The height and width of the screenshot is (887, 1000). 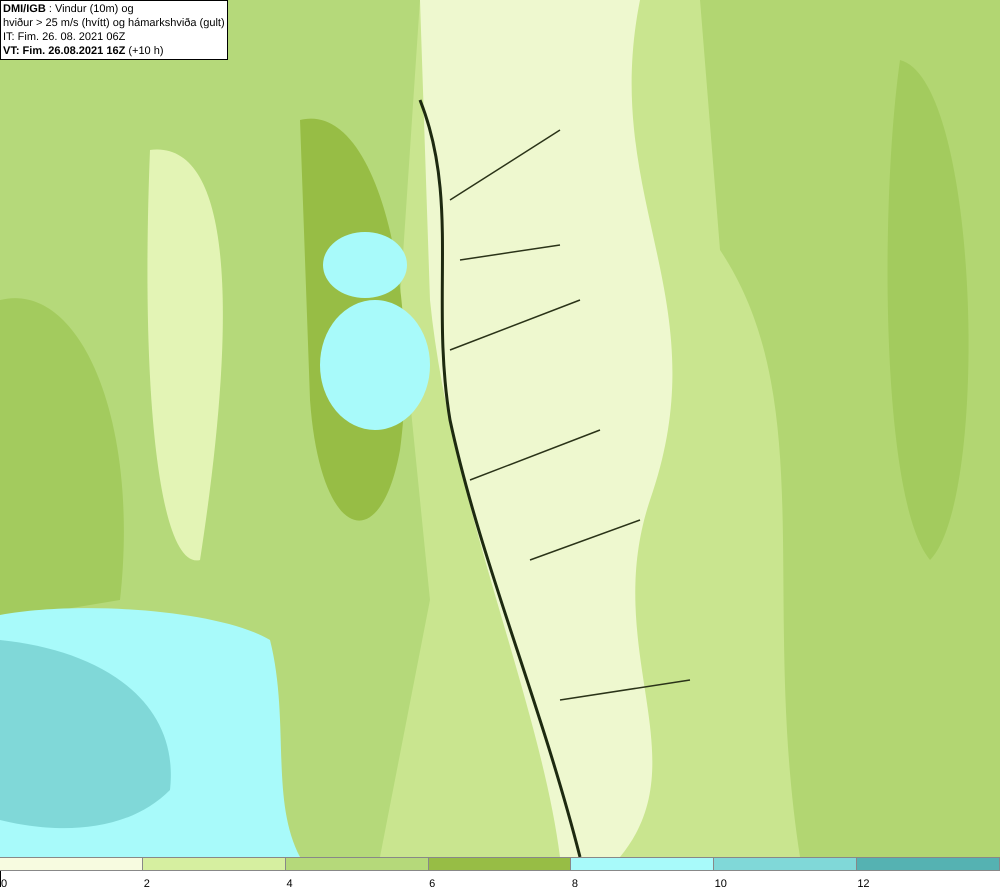 What do you see at coordinates (64, 37) in the screenshot?
I see `info-text: IT: Fim. 26. 08. 2021 06Z` at bounding box center [64, 37].